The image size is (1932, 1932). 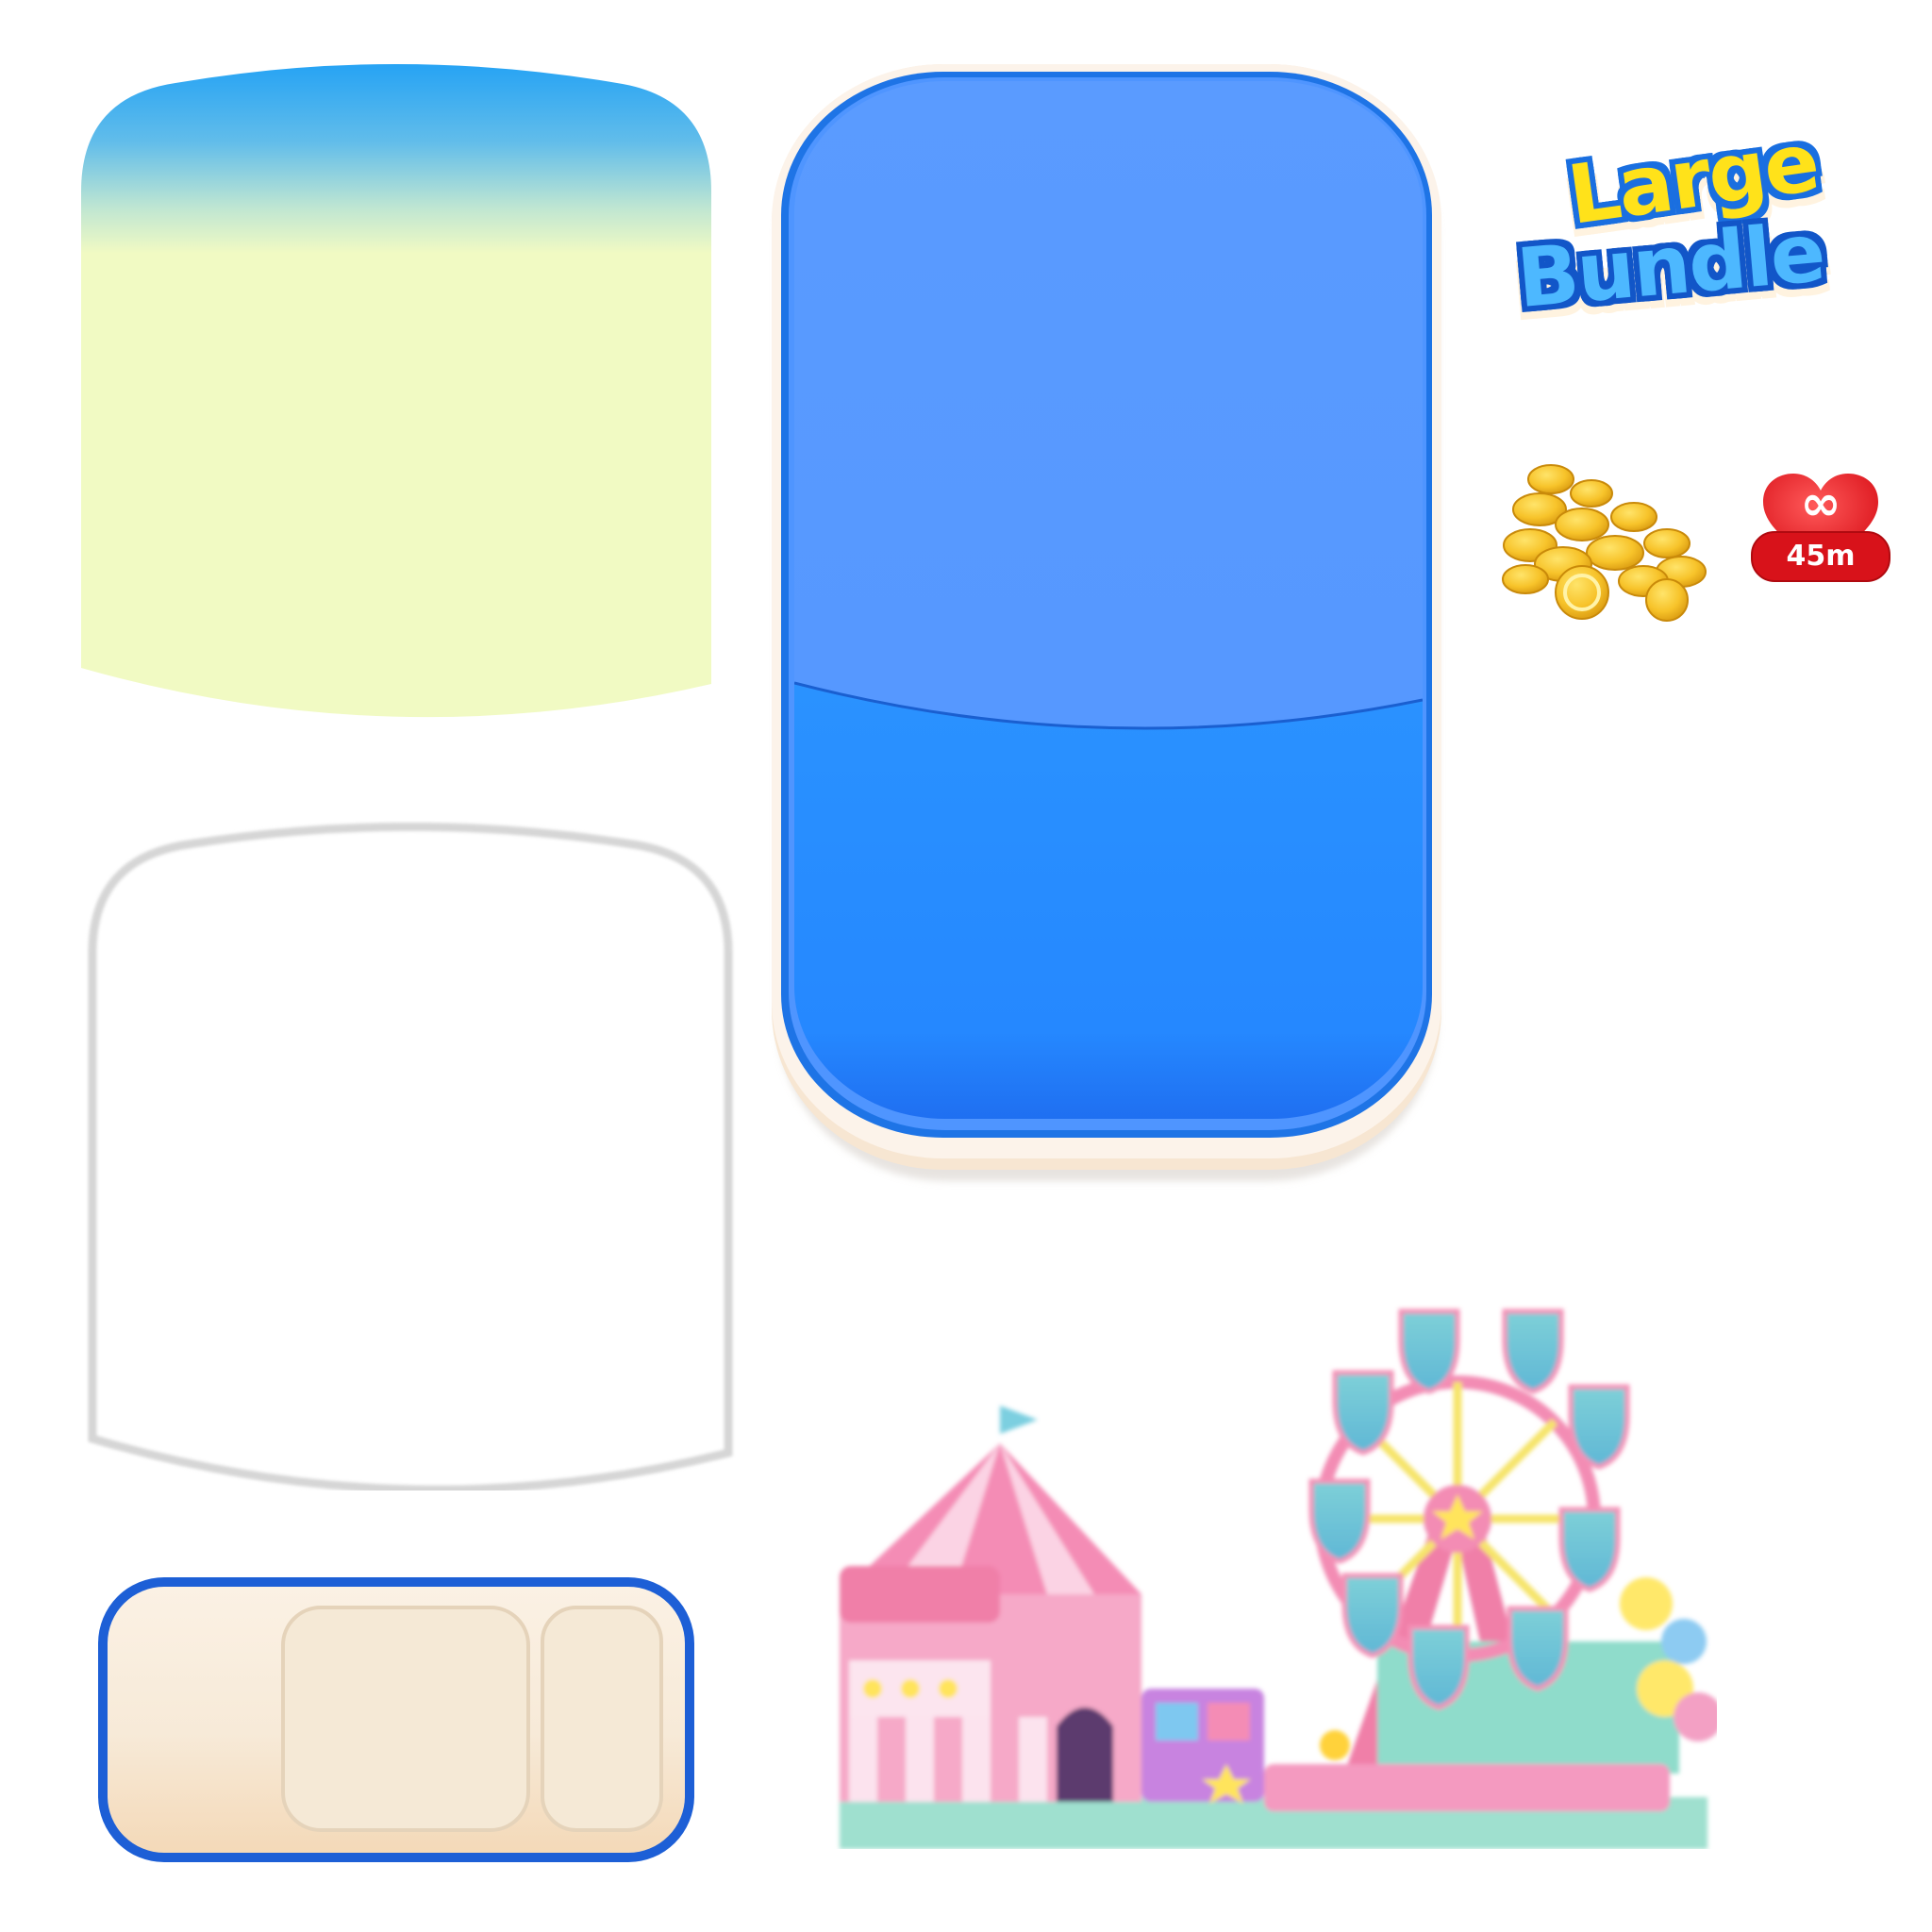 I want to click on item-slot-large, so click(x=405, y=1719).